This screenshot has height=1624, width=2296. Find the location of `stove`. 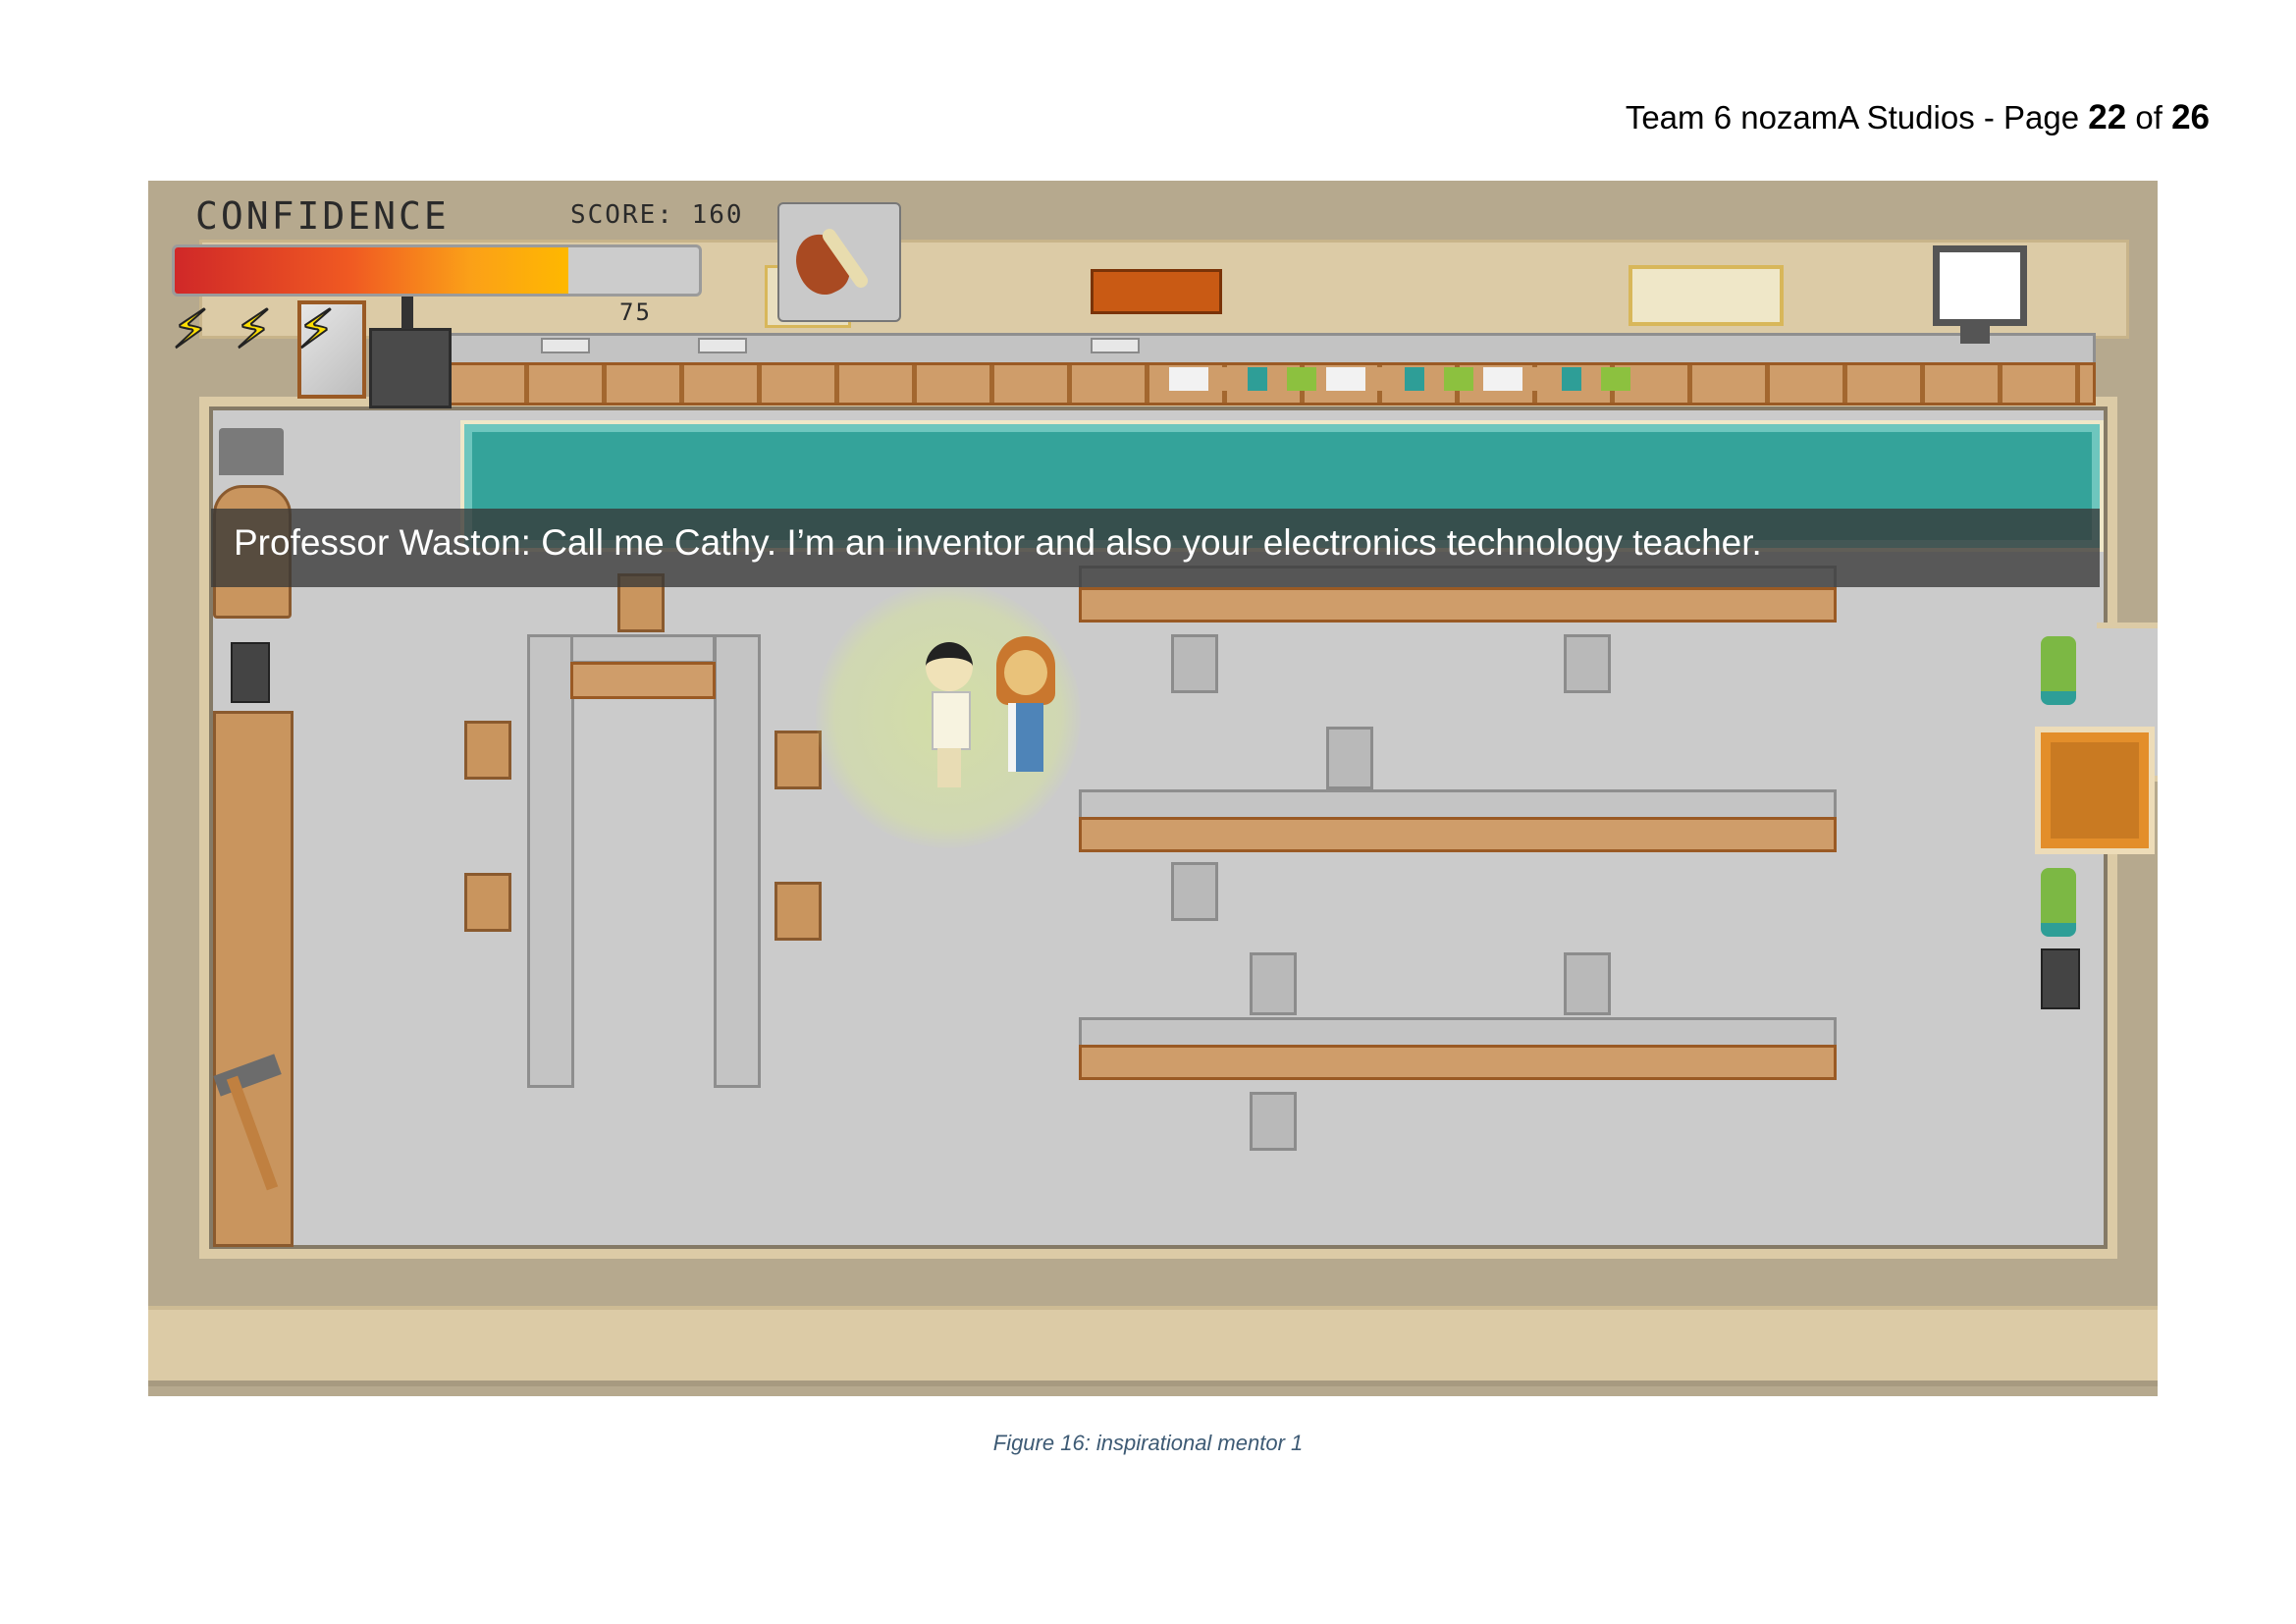

stove is located at coordinates (410, 368).